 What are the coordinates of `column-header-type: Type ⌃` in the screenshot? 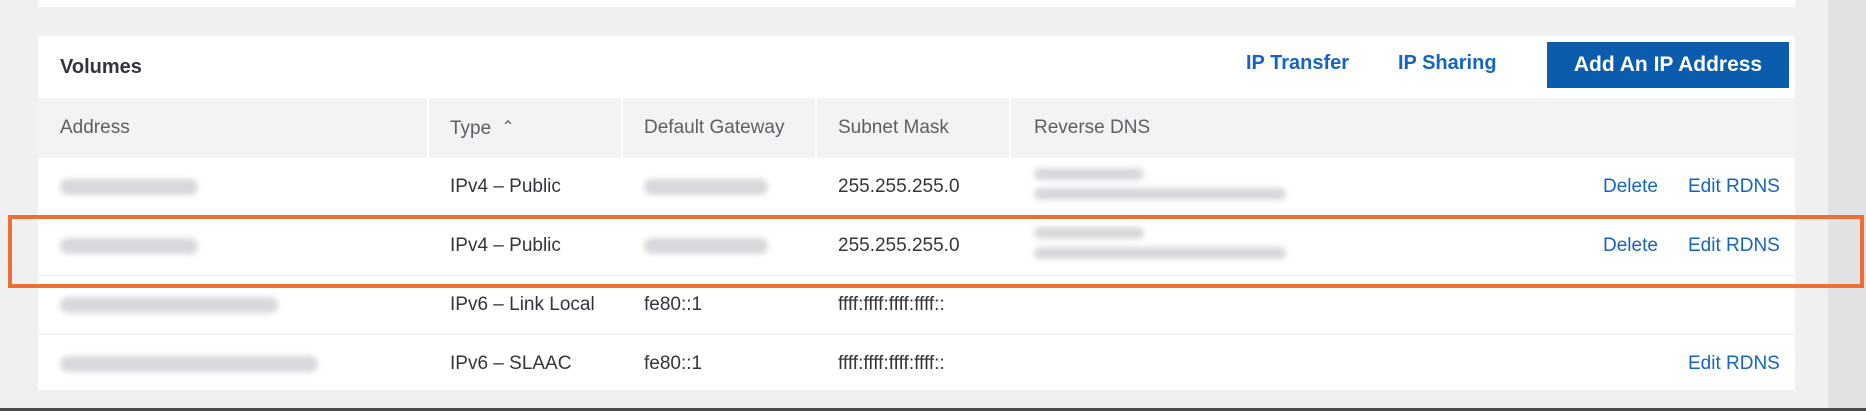 It's located at (482, 128).